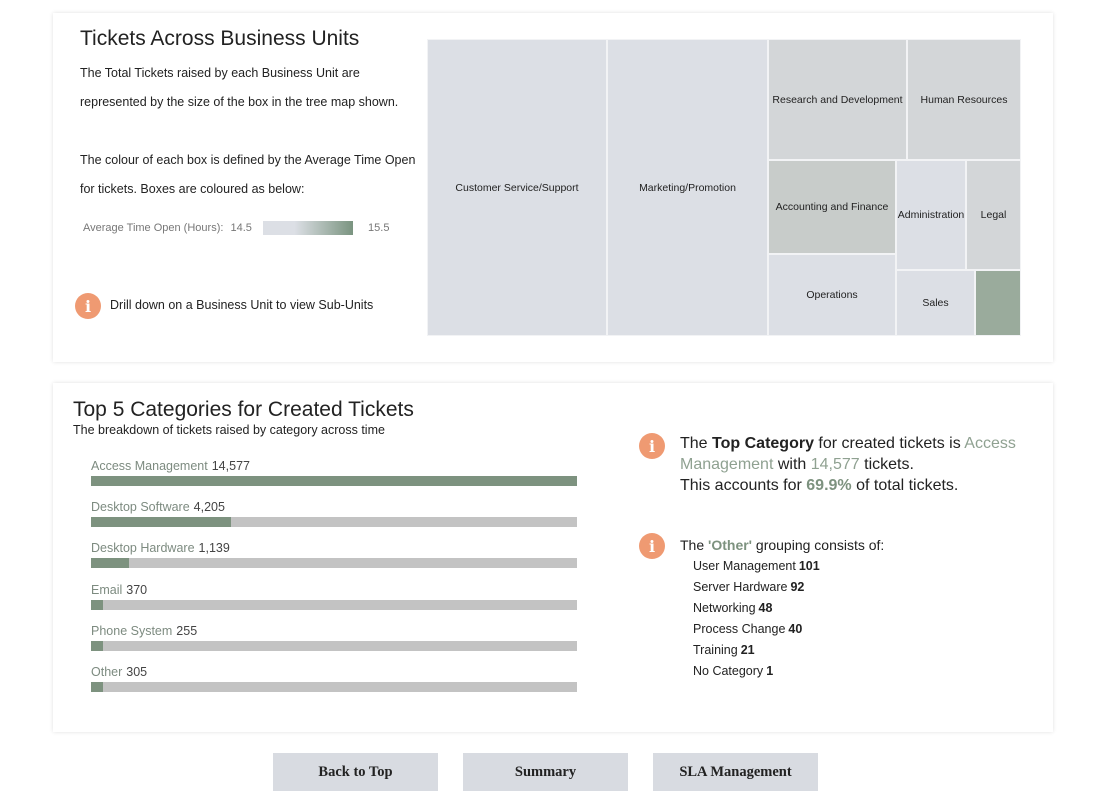 Image resolution: width=1112 pixels, height=806 pixels. What do you see at coordinates (143, 548) in the screenshot?
I see `category-label: Desktop Hardware` at bounding box center [143, 548].